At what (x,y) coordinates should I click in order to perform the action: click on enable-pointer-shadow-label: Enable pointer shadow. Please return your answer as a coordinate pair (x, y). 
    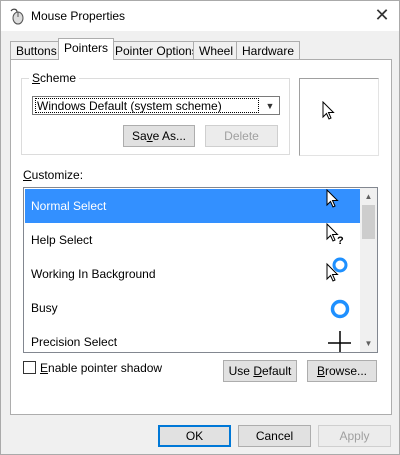
    Looking at the image, I should click on (101, 368).